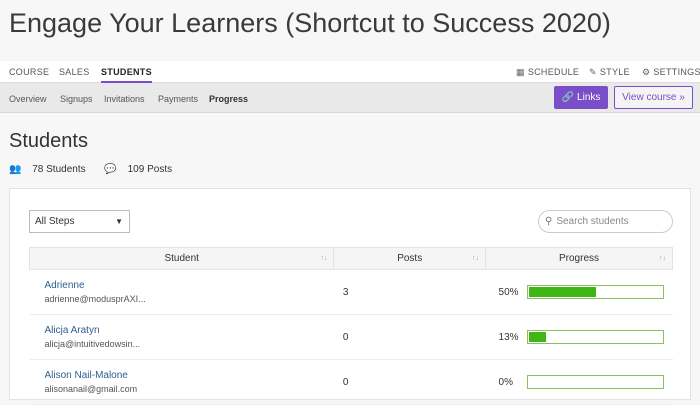 The width and height of the screenshot is (700, 405). Describe the element at coordinates (59, 169) in the screenshot. I see `students-count-label: 78 Students` at that location.